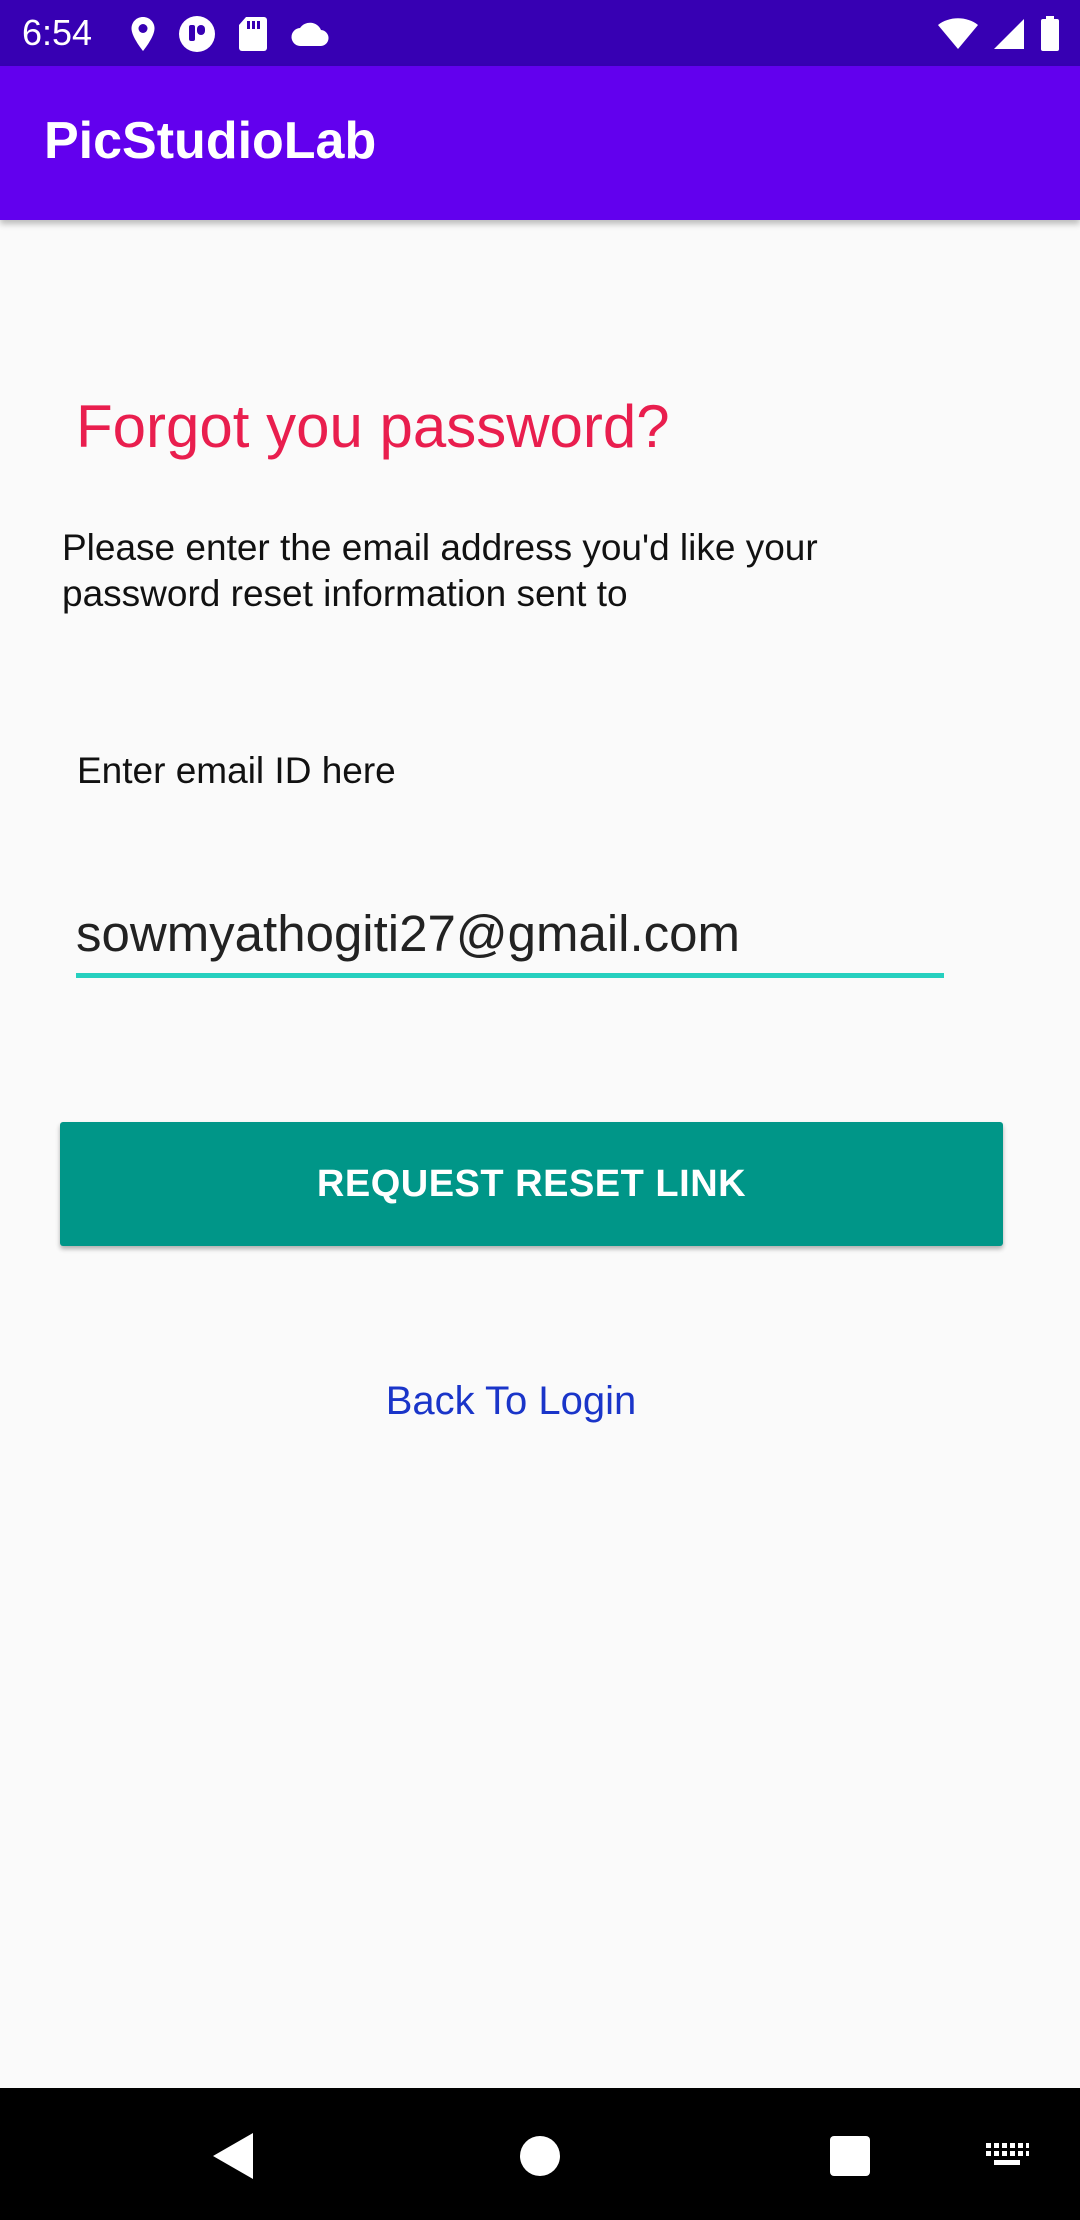 This screenshot has height=2220, width=1080. Describe the element at coordinates (510, 935) in the screenshot. I see `email-field` at that location.